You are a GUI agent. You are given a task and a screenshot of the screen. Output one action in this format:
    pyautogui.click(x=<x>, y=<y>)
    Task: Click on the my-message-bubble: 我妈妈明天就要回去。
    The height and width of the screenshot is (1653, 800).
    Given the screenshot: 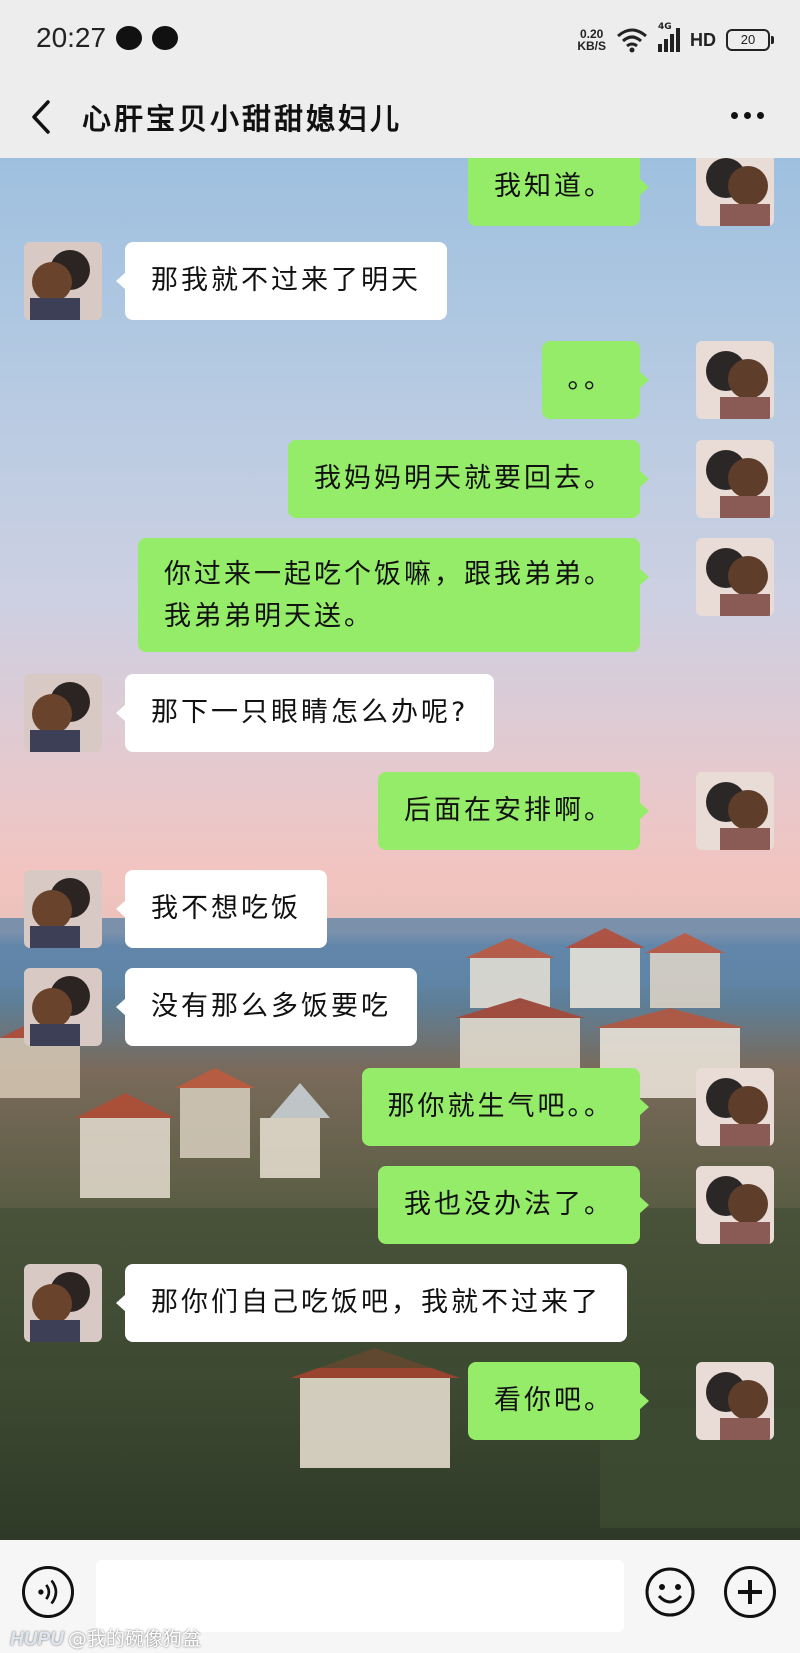 What is the action you would take?
    pyautogui.click(x=468, y=479)
    